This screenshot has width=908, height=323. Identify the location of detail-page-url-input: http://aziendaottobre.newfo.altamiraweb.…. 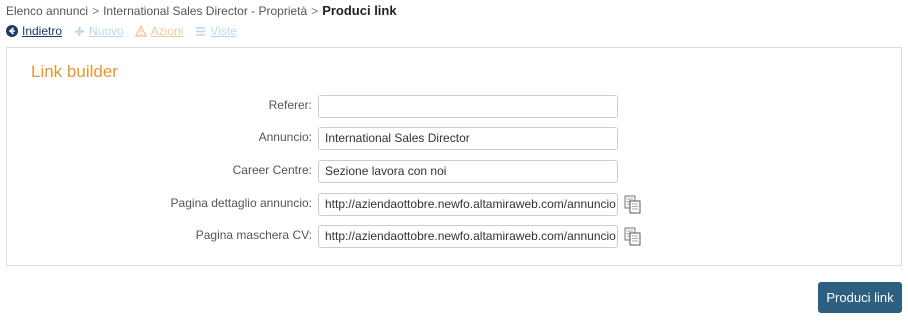
(468, 204).